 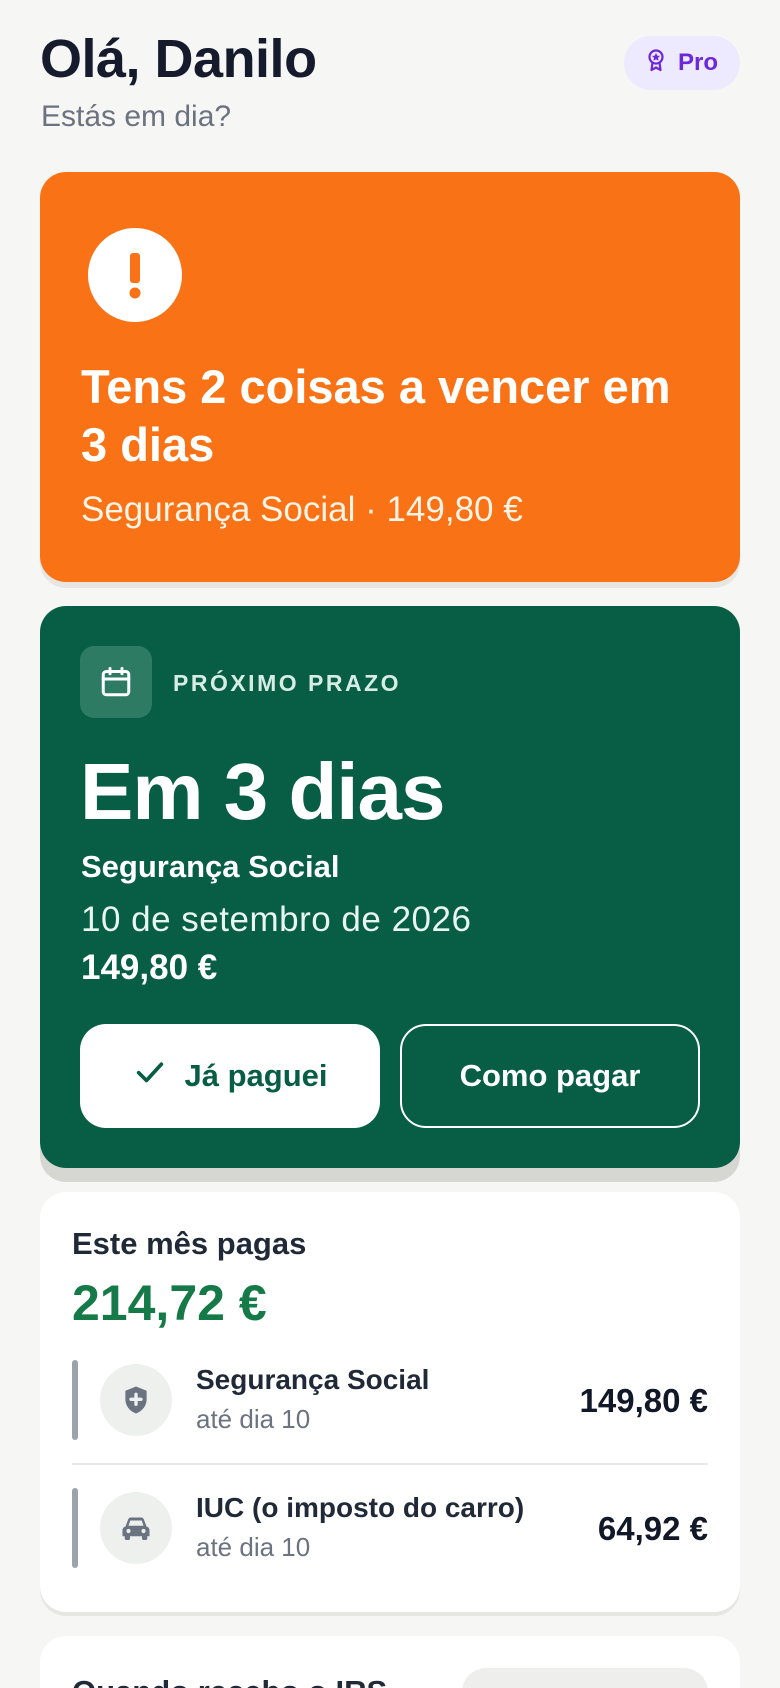 What do you see at coordinates (136, 116) in the screenshot?
I see `greeting-subtitle: Estás em dia?` at bounding box center [136, 116].